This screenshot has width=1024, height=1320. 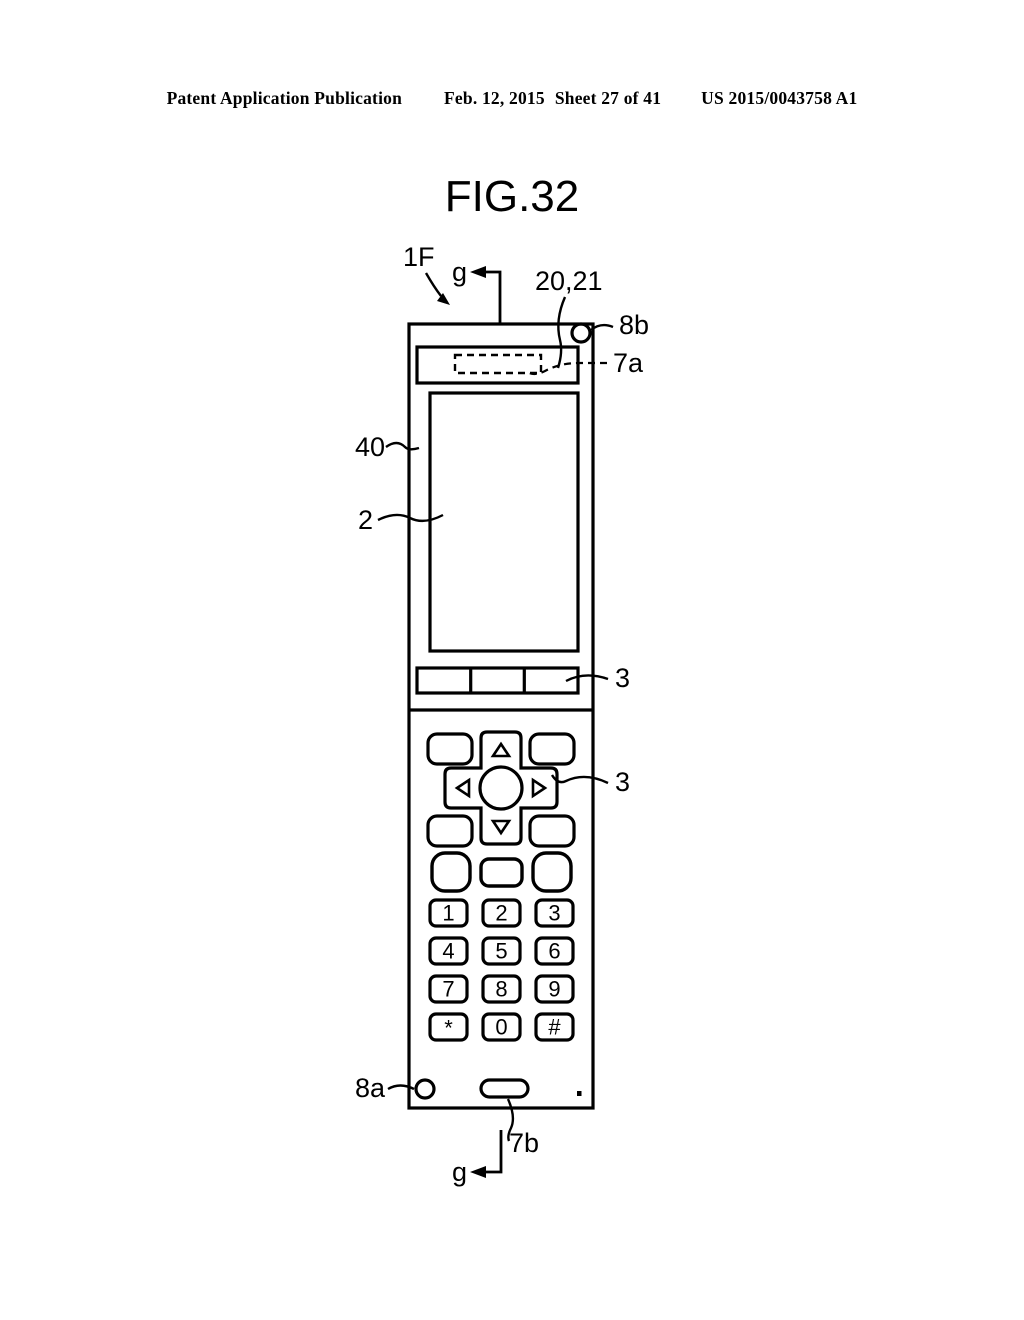 What do you see at coordinates (459, 1172) in the screenshot?
I see `label-g-bottom: g` at bounding box center [459, 1172].